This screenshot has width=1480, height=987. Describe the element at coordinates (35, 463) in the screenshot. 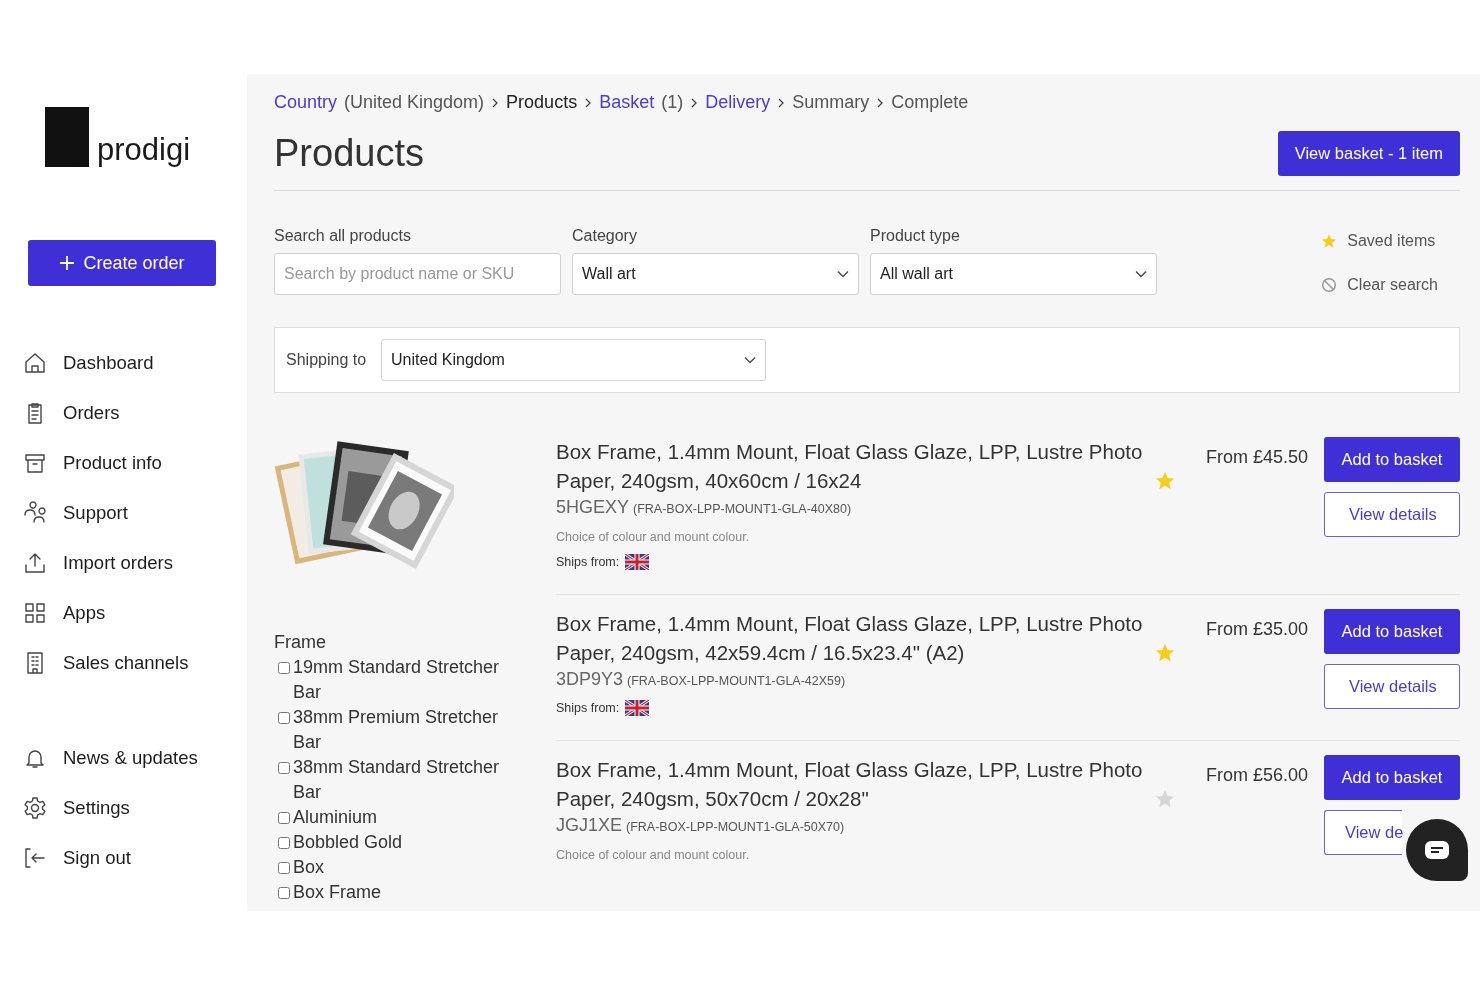

I see `archive-icon` at that location.